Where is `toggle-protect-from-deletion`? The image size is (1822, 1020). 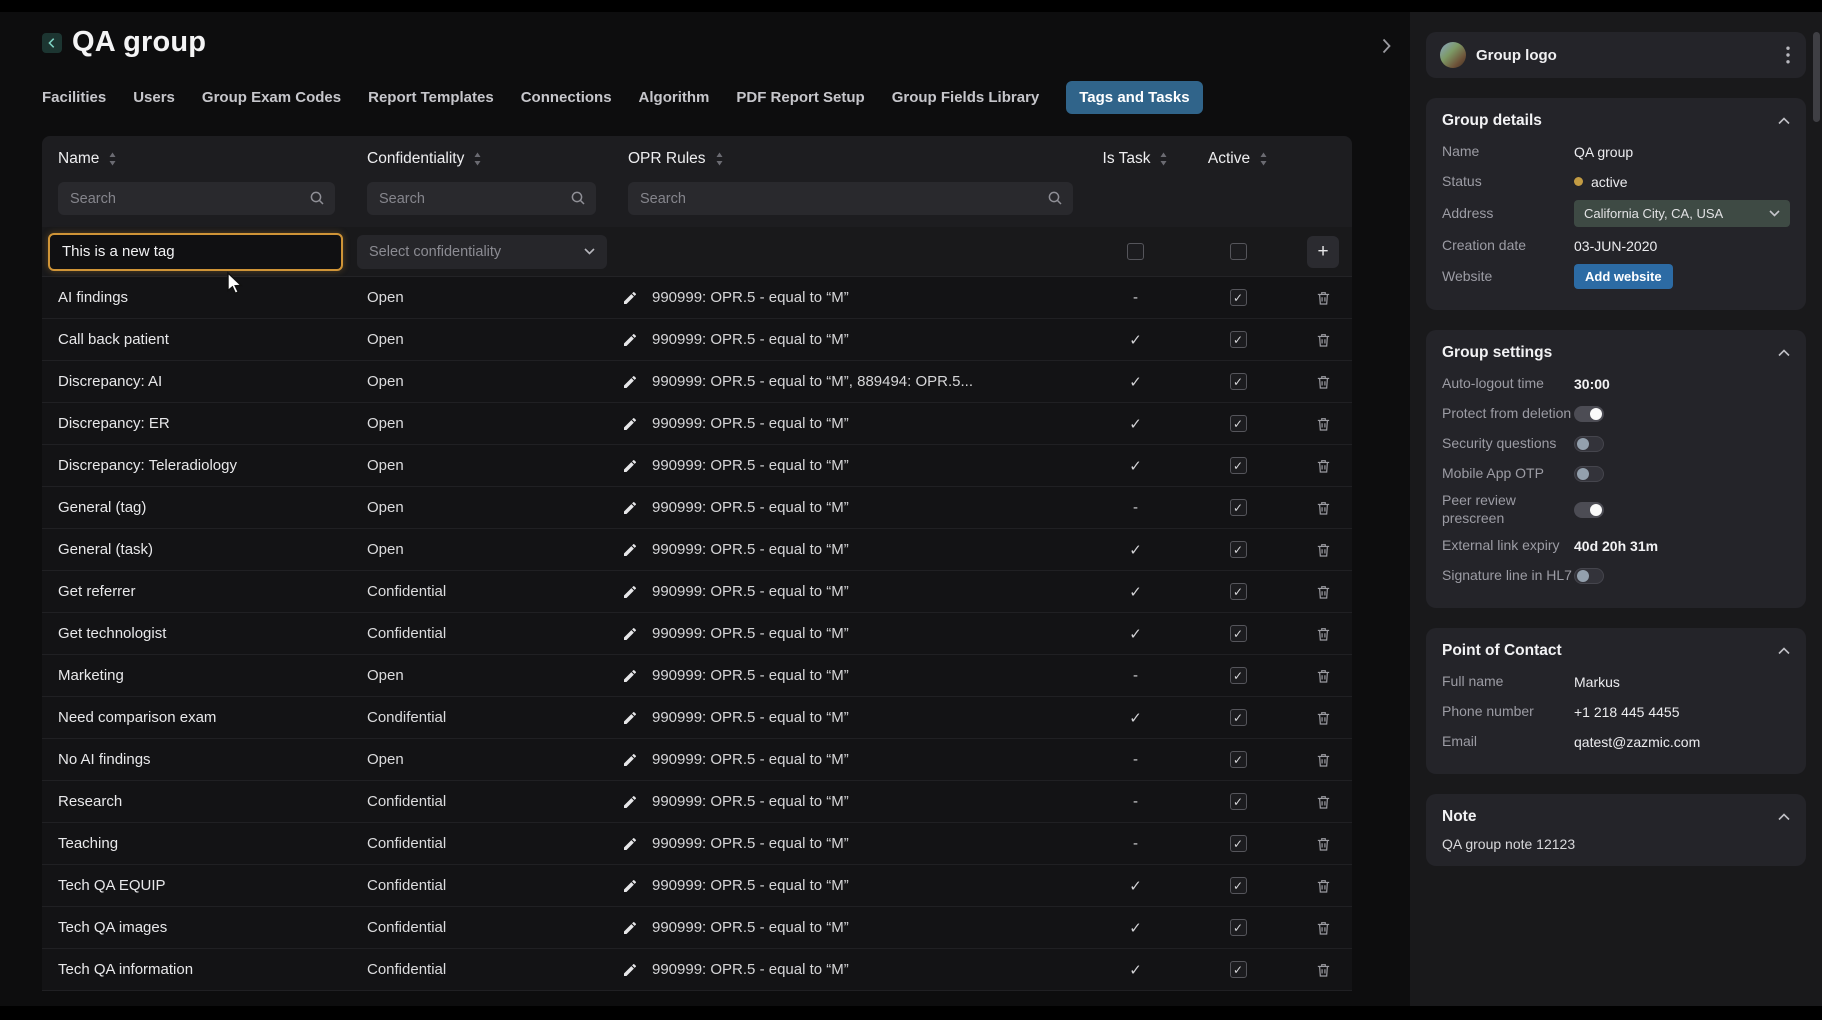
toggle-protect-from-deletion is located at coordinates (1589, 413).